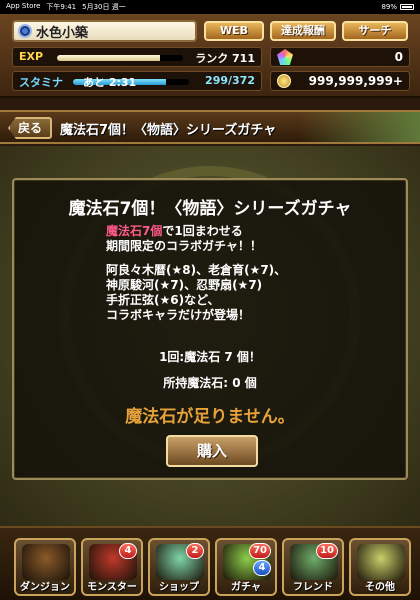  I want to click on status-time: 下午9:41, so click(61, 7).